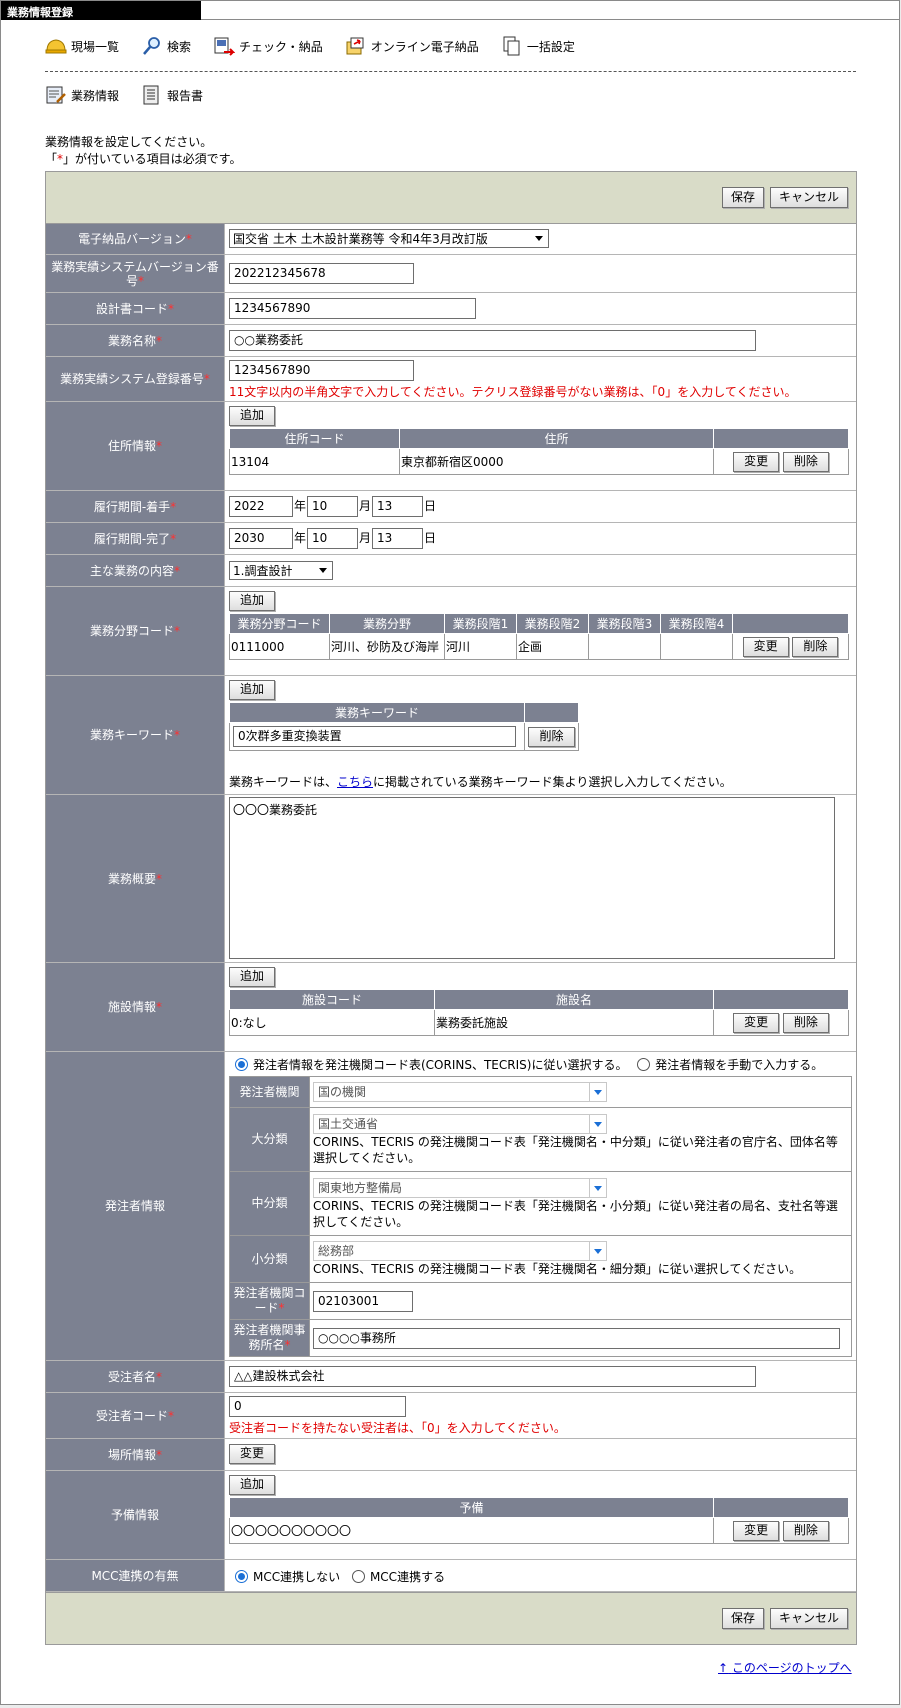 Image resolution: width=901 pixels, height=1708 pixels. Describe the element at coordinates (451, 1576) in the screenshot. I see `row-mcc: MCC連携の有無 MCC連携しない MCC連携する` at that location.